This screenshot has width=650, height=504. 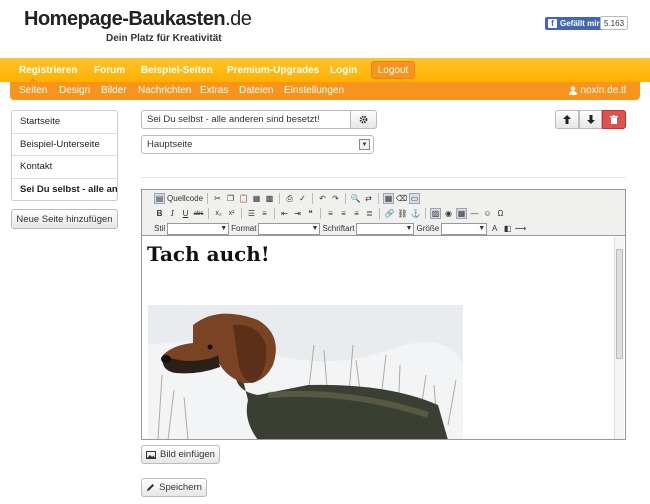 I want to click on user-link: noxin.de.tl, so click(x=597, y=90).